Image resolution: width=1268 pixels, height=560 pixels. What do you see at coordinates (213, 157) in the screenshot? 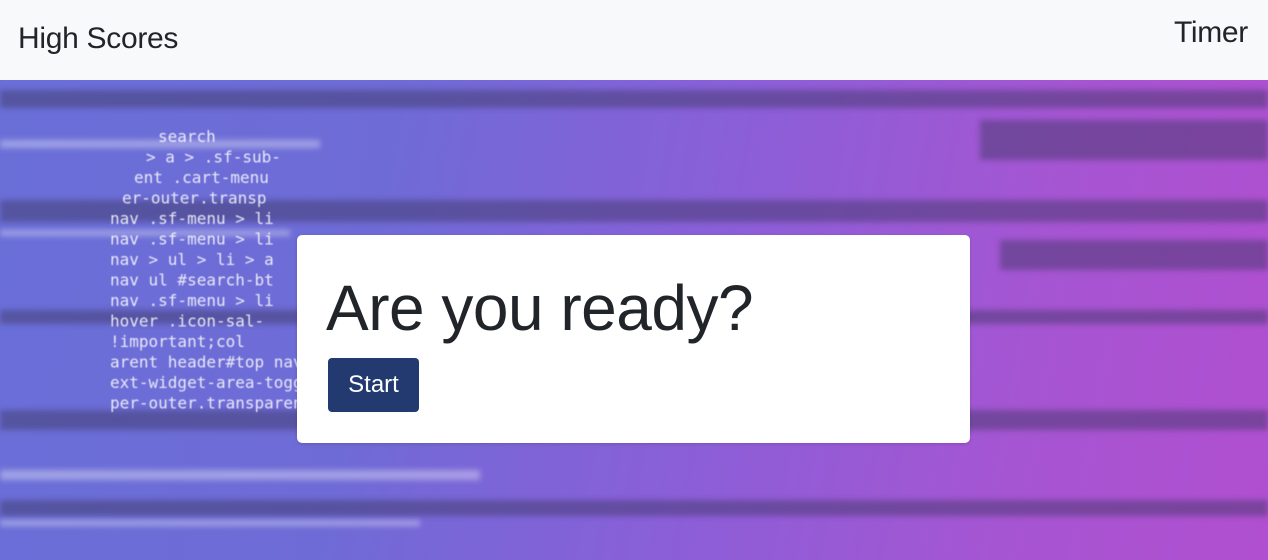
I see `code-line: > a > .sf-sub-` at bounding box center [213, 157].